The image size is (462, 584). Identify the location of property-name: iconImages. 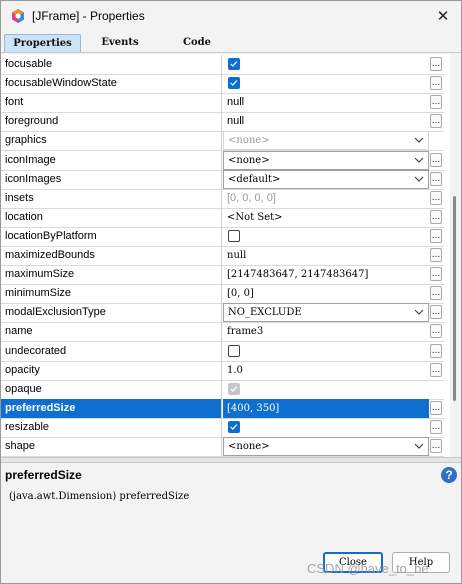
(111, 179).